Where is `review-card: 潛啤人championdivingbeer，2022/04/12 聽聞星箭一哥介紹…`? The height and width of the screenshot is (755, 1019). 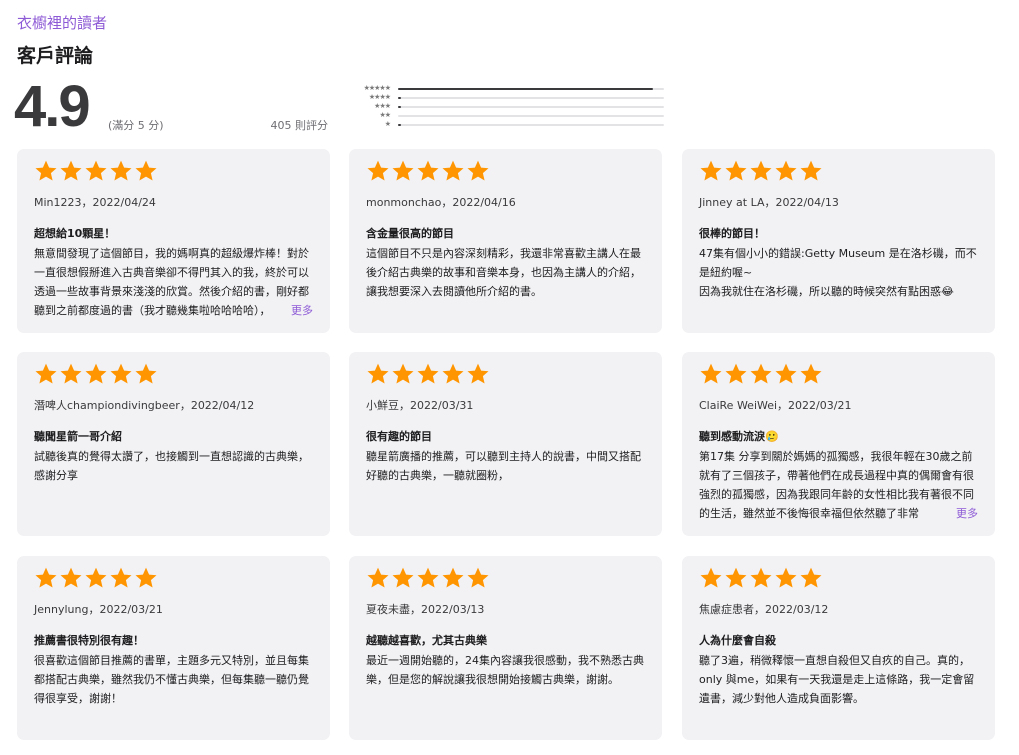
review-card: 潛啤人championdivingbeer，2022/04/12 聽聞星箭一哥介紹… is located at coordinates (173, 444).